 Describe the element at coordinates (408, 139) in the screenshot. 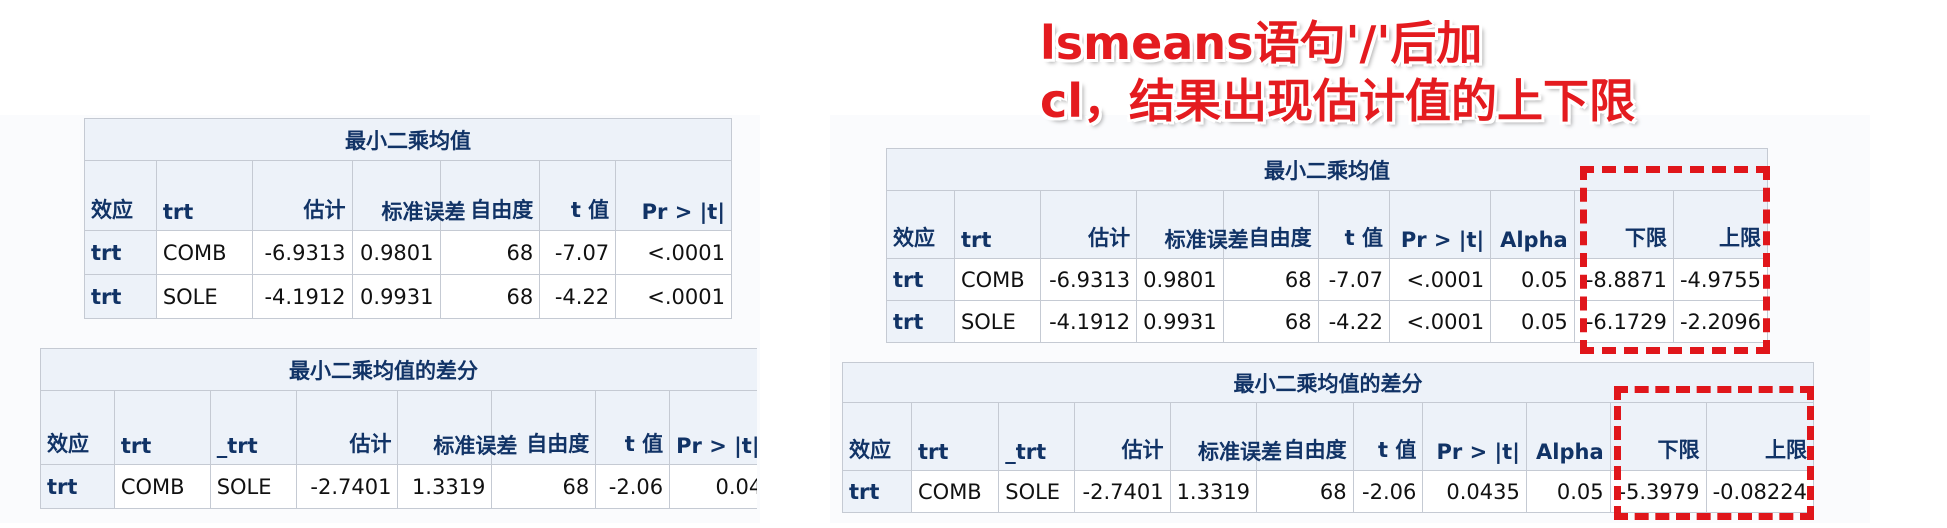

I see `table-caption: 最小二乘均值` at that location.